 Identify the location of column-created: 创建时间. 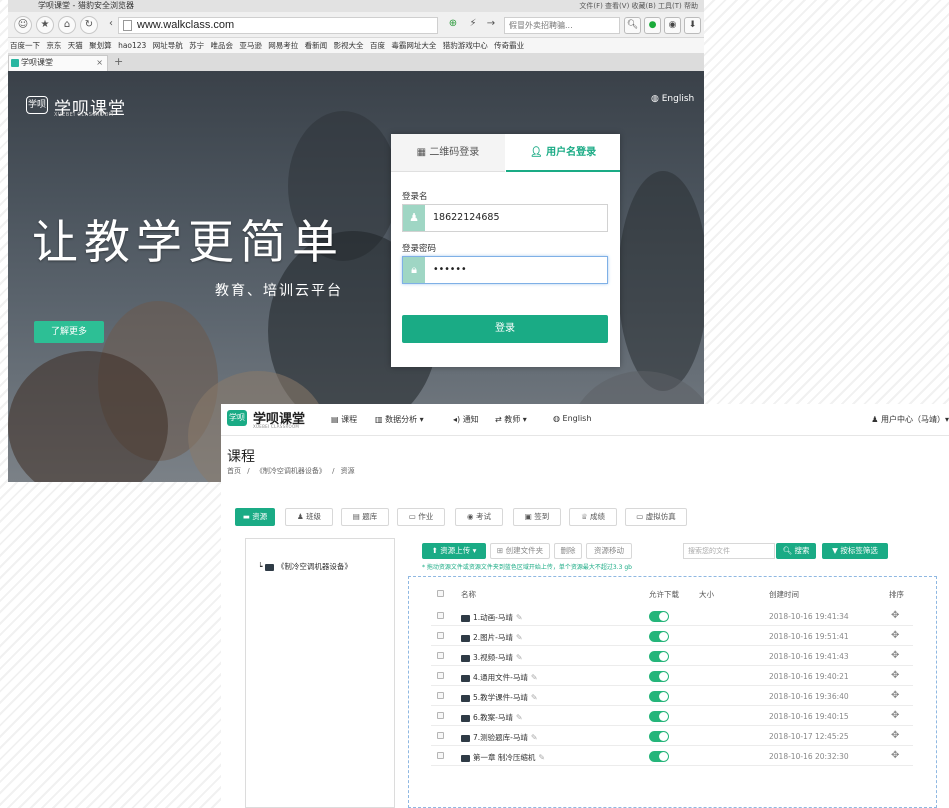
(784, 594).